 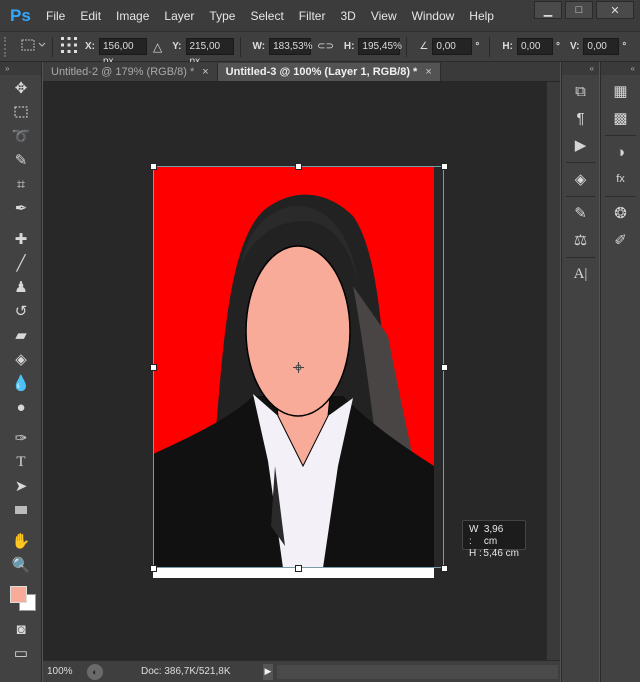 What do you see at coordinates (20, 68) in the screenshot?
I see `toolbar-collapse-icon: »` at bounding box center [20, 68].